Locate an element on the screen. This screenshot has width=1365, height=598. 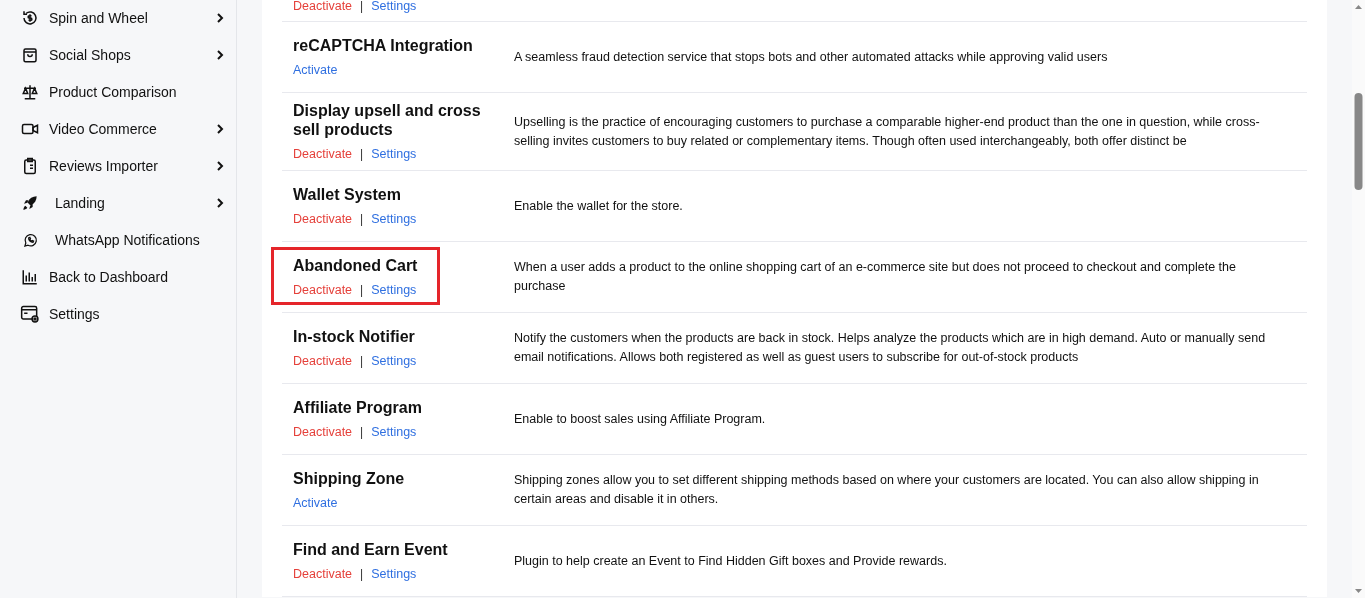
sidebar-item: Product Comparison is located at coordinates (118, 92).